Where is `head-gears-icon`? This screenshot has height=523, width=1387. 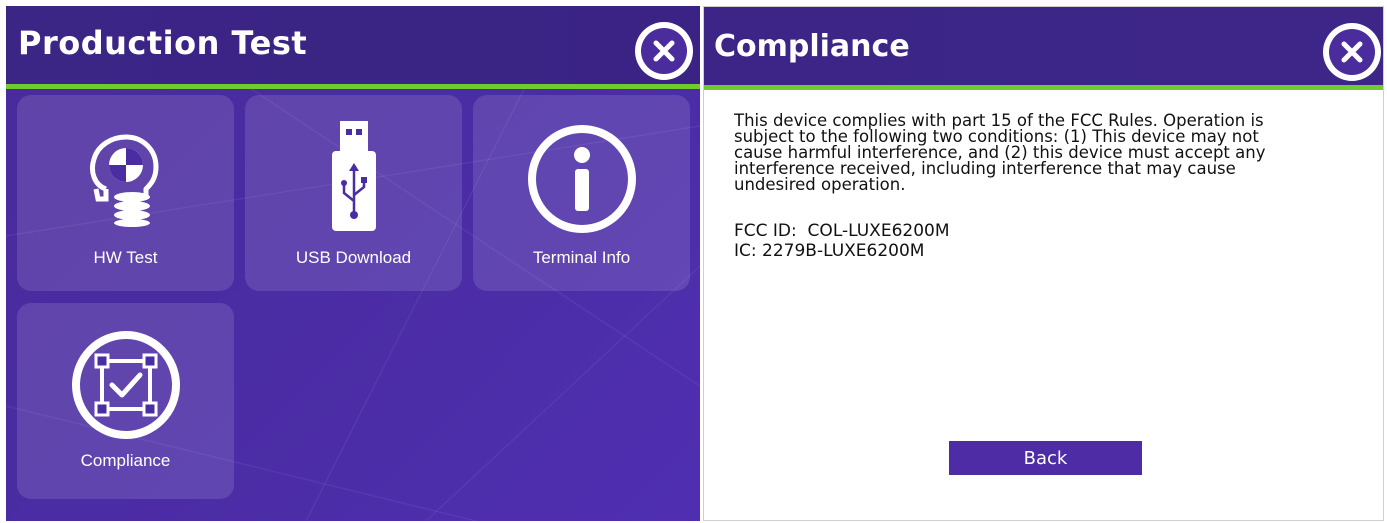 head-gears-icon is located at coordinates (123, 180).